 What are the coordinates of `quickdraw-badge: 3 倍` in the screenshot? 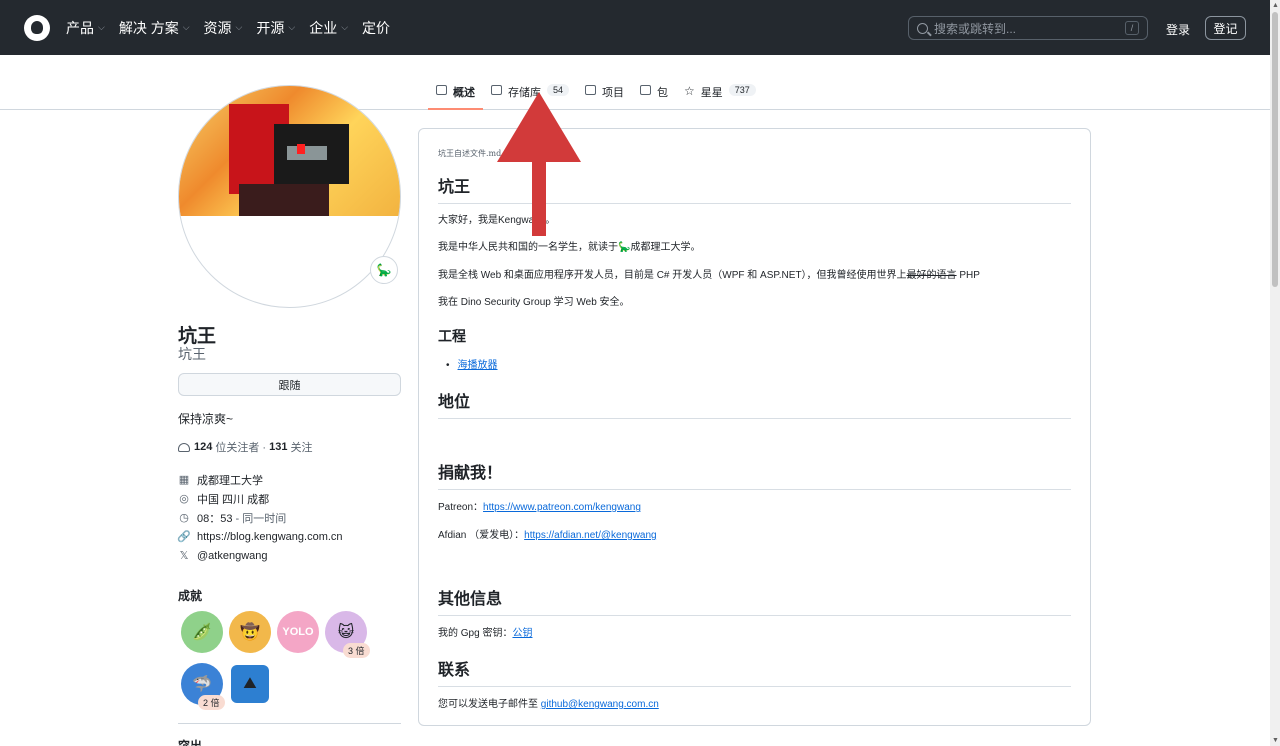 It's located at (356, 650).